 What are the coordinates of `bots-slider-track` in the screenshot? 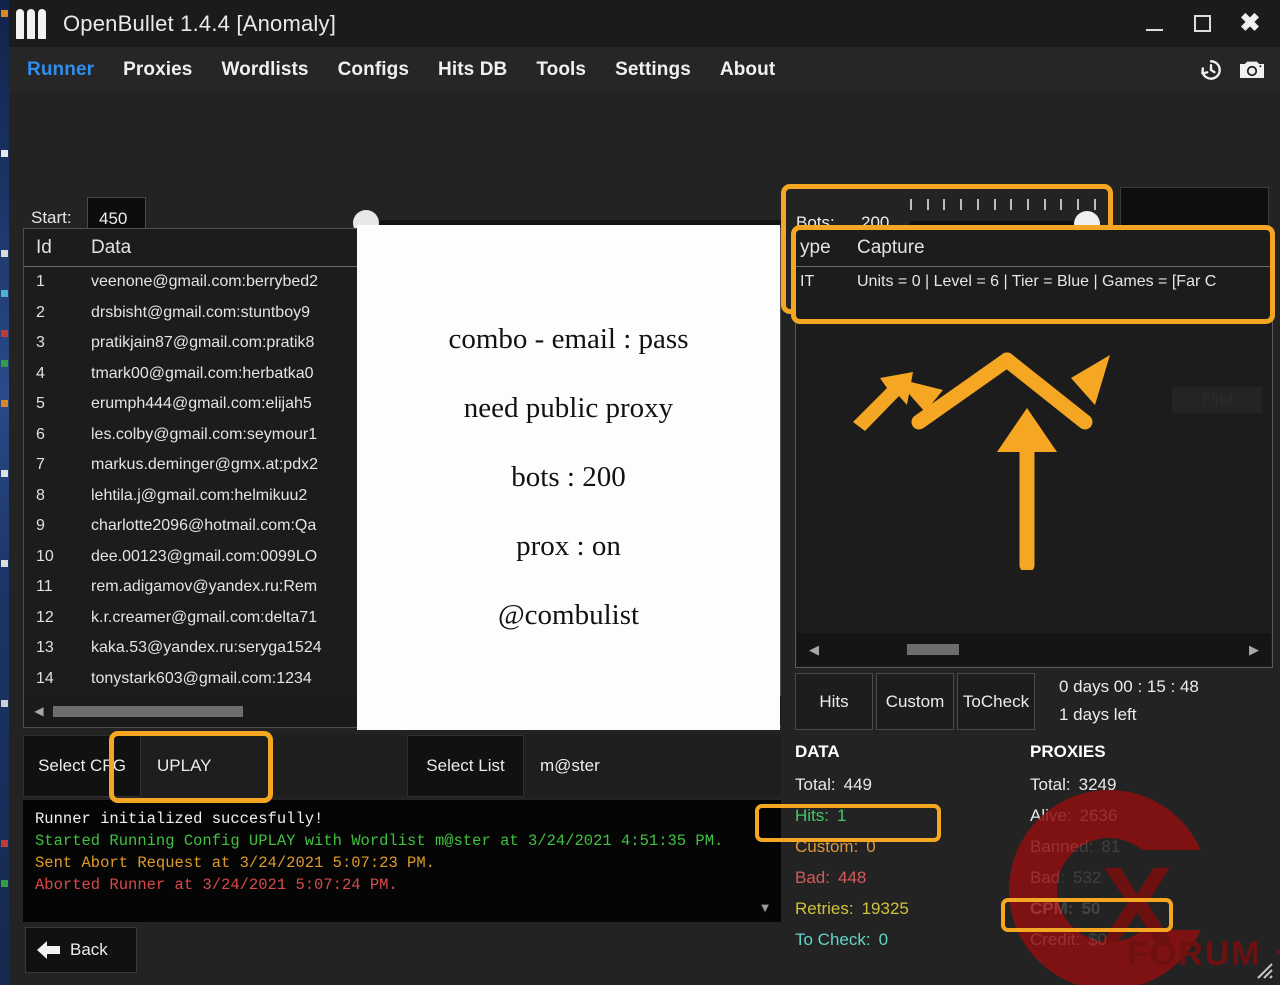 It's located at (999, 224).